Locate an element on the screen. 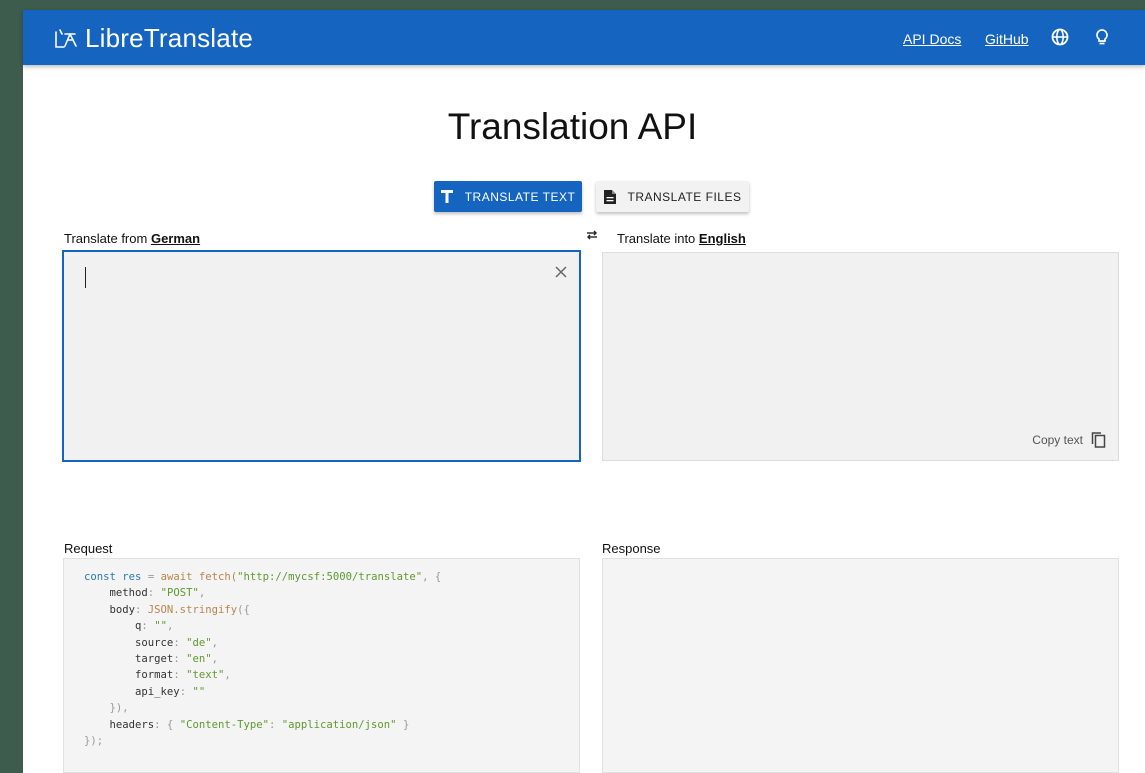 Image resolution: width=1145 pixels, height=773 pixels. api-docs-link: API Docs is located at coordinates (932, 39).